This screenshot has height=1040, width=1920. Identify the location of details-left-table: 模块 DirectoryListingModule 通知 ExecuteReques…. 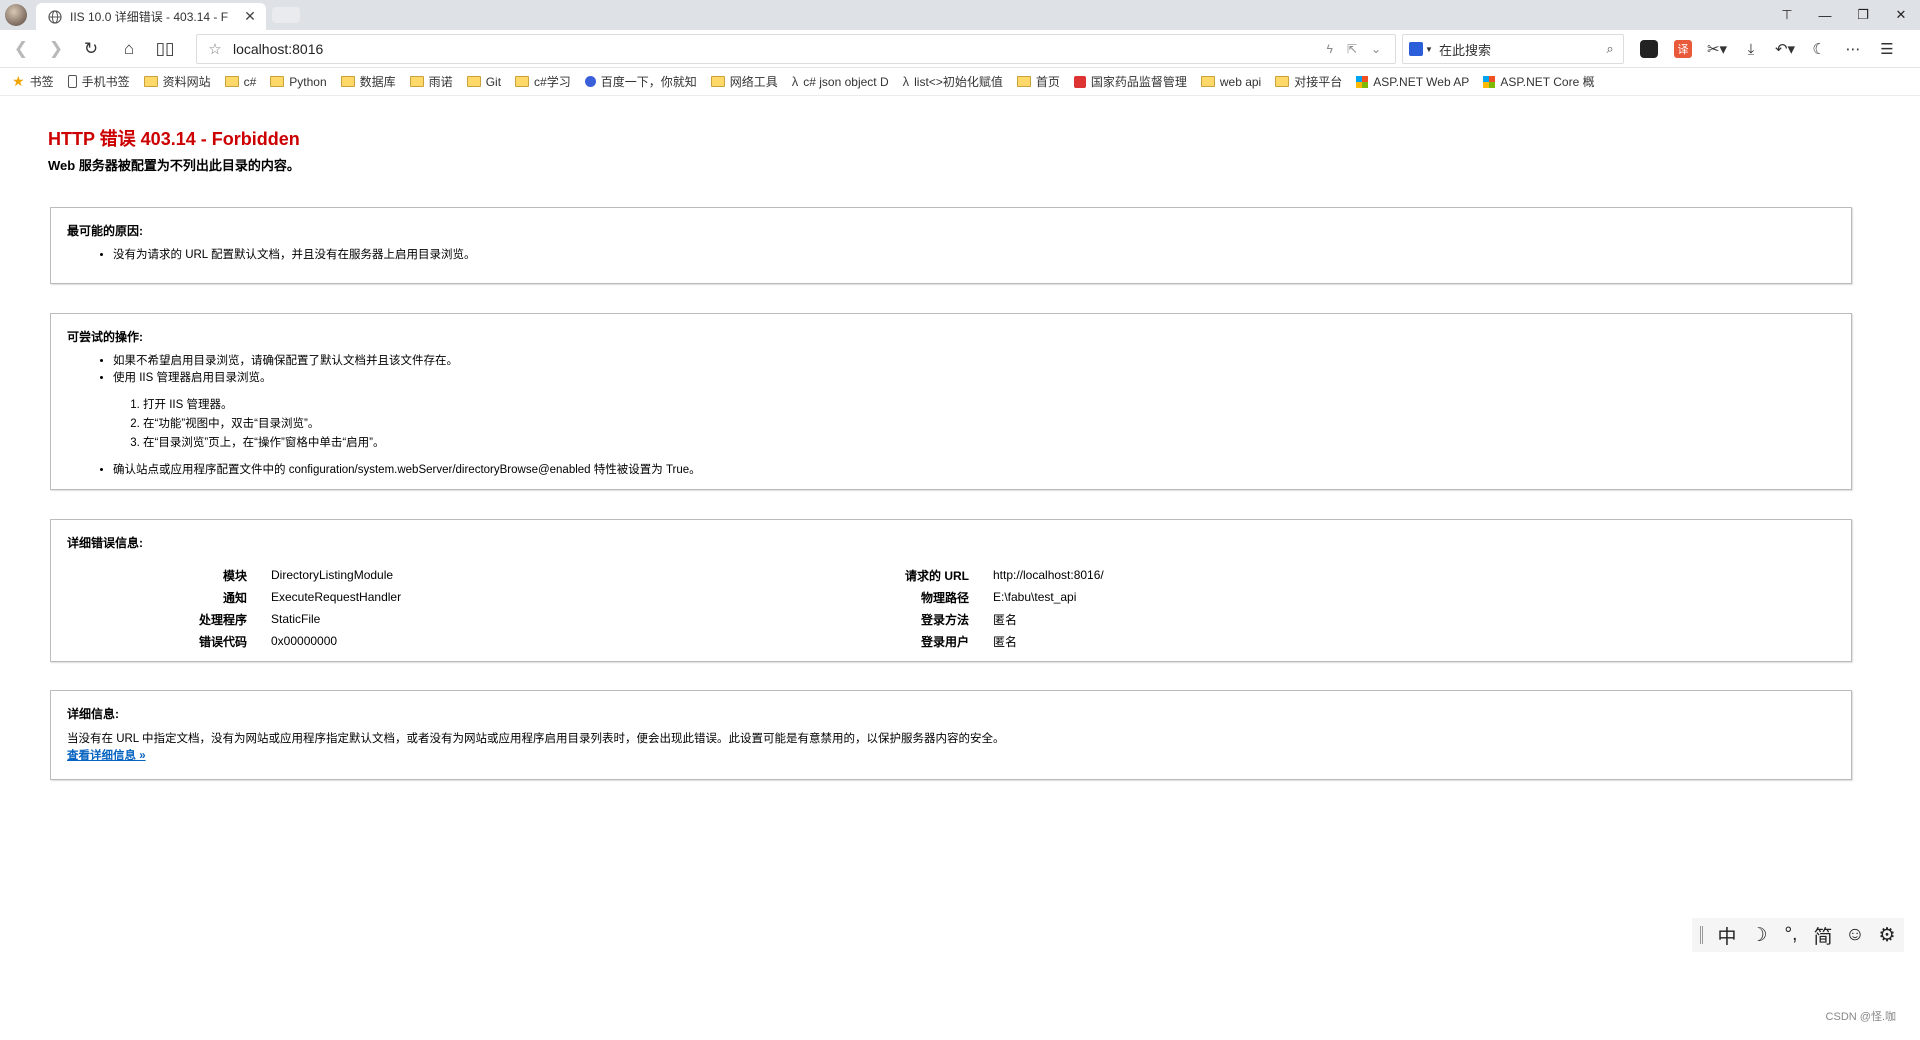
(276, 608).